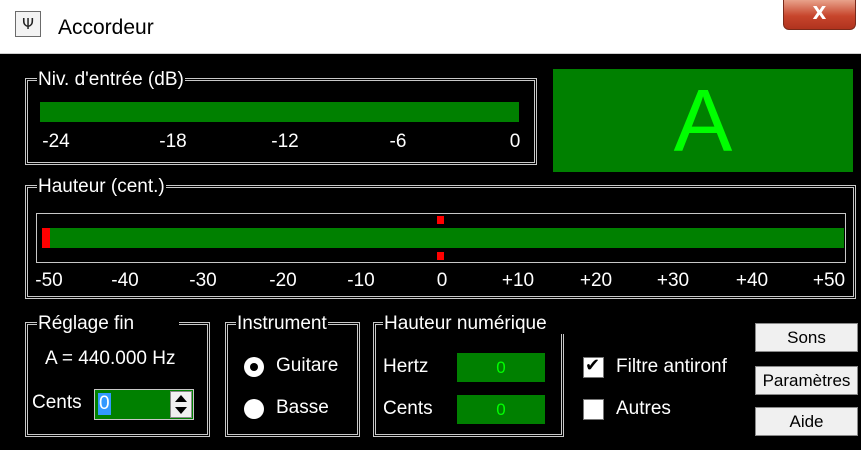 This screenshot has height=450, width=861. Describe the element at coordinates (829, 280) in the screenshot. I see `pitch-tick: +50` at that location.